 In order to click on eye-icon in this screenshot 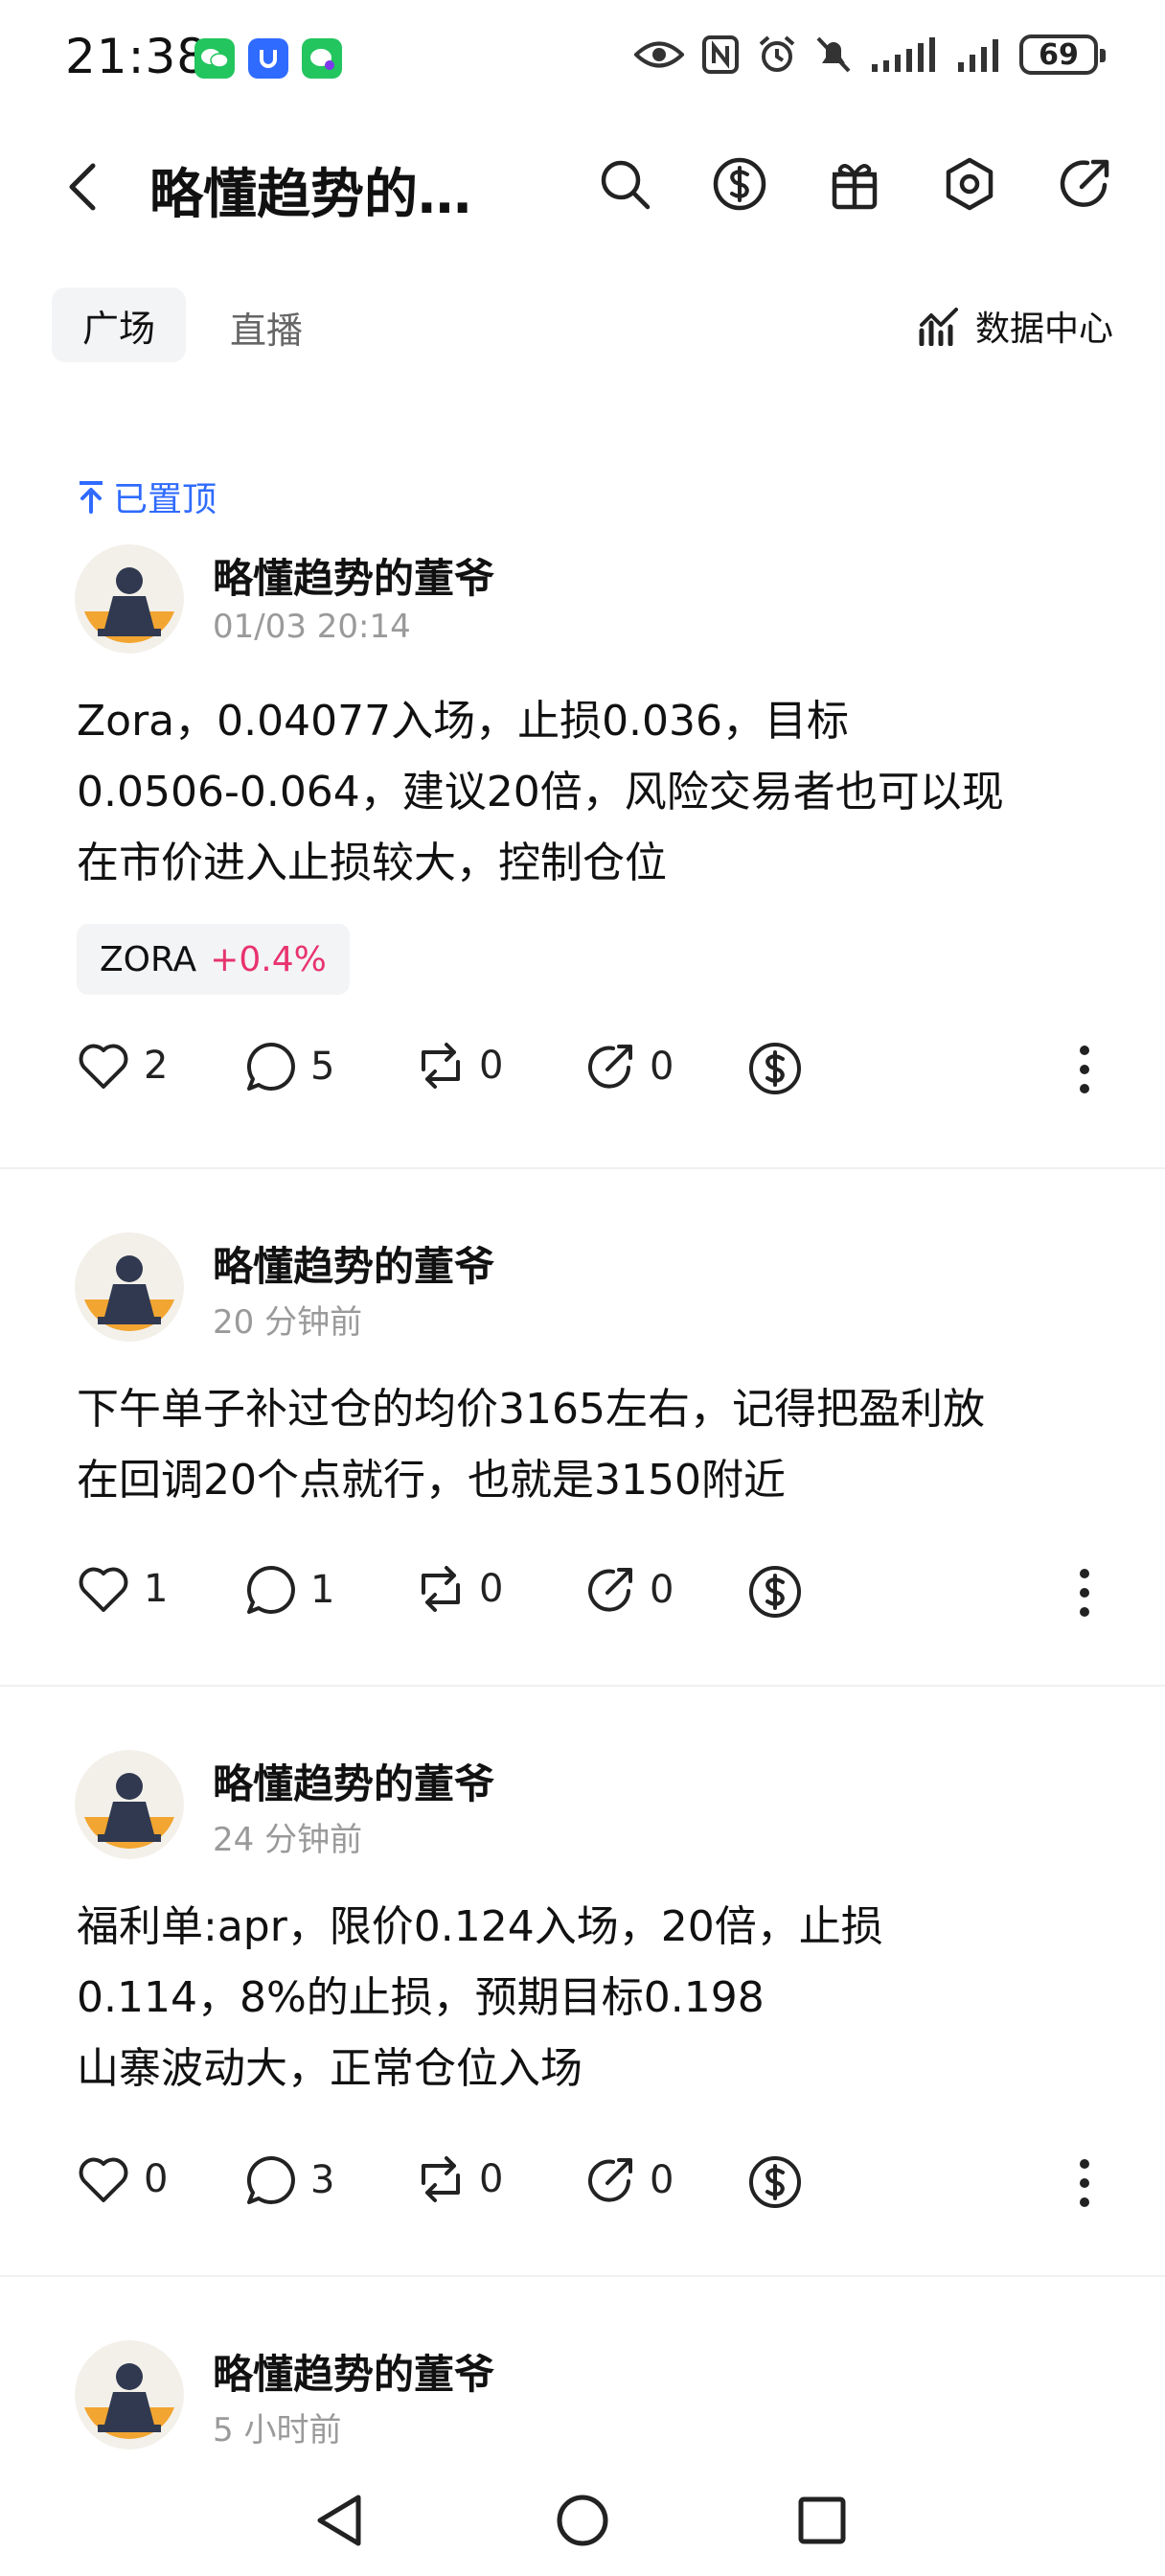, I will do `click(659, 54)`.